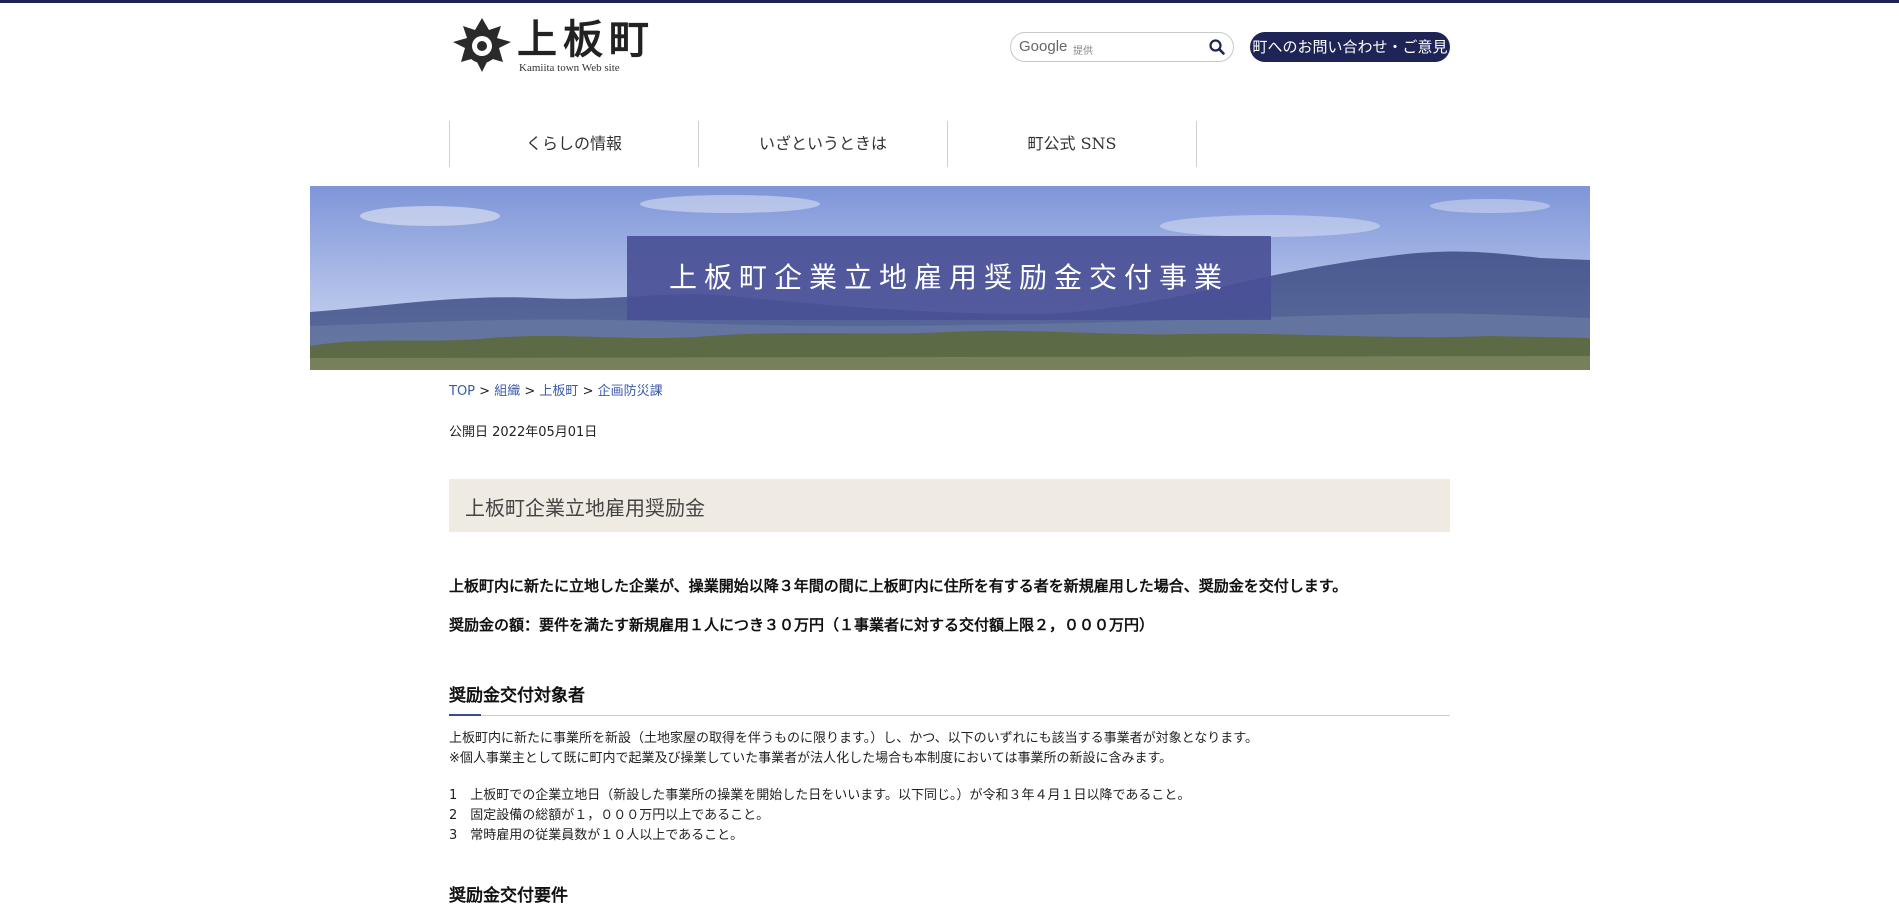 The image size is (1899, 912). I want to click on published-date: 公開日 2022年05月01日, so click(523, 432).